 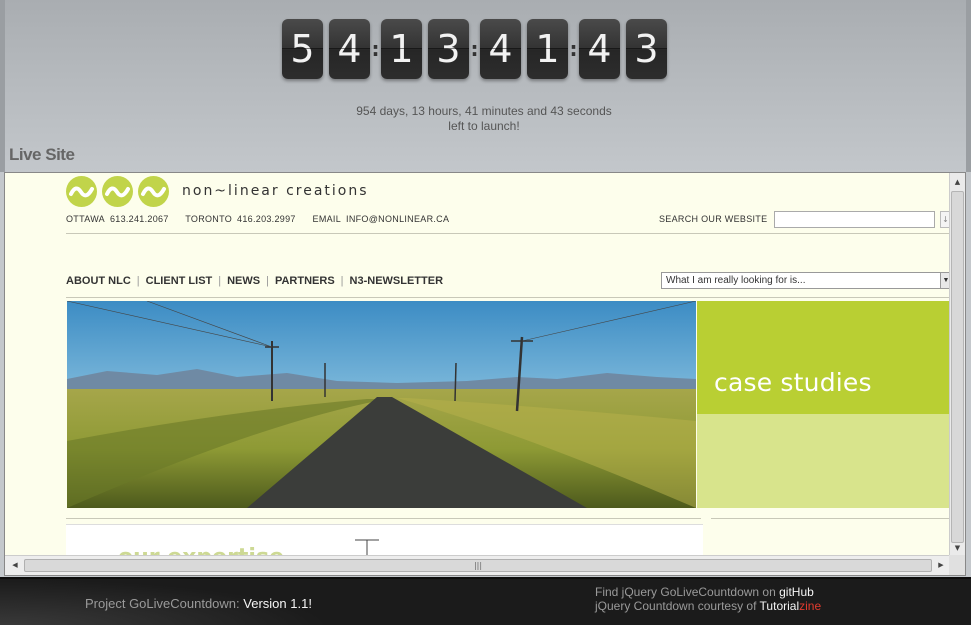 I want to click on horizontal-scroll-thumb: |||, so click(x=478, y=565).